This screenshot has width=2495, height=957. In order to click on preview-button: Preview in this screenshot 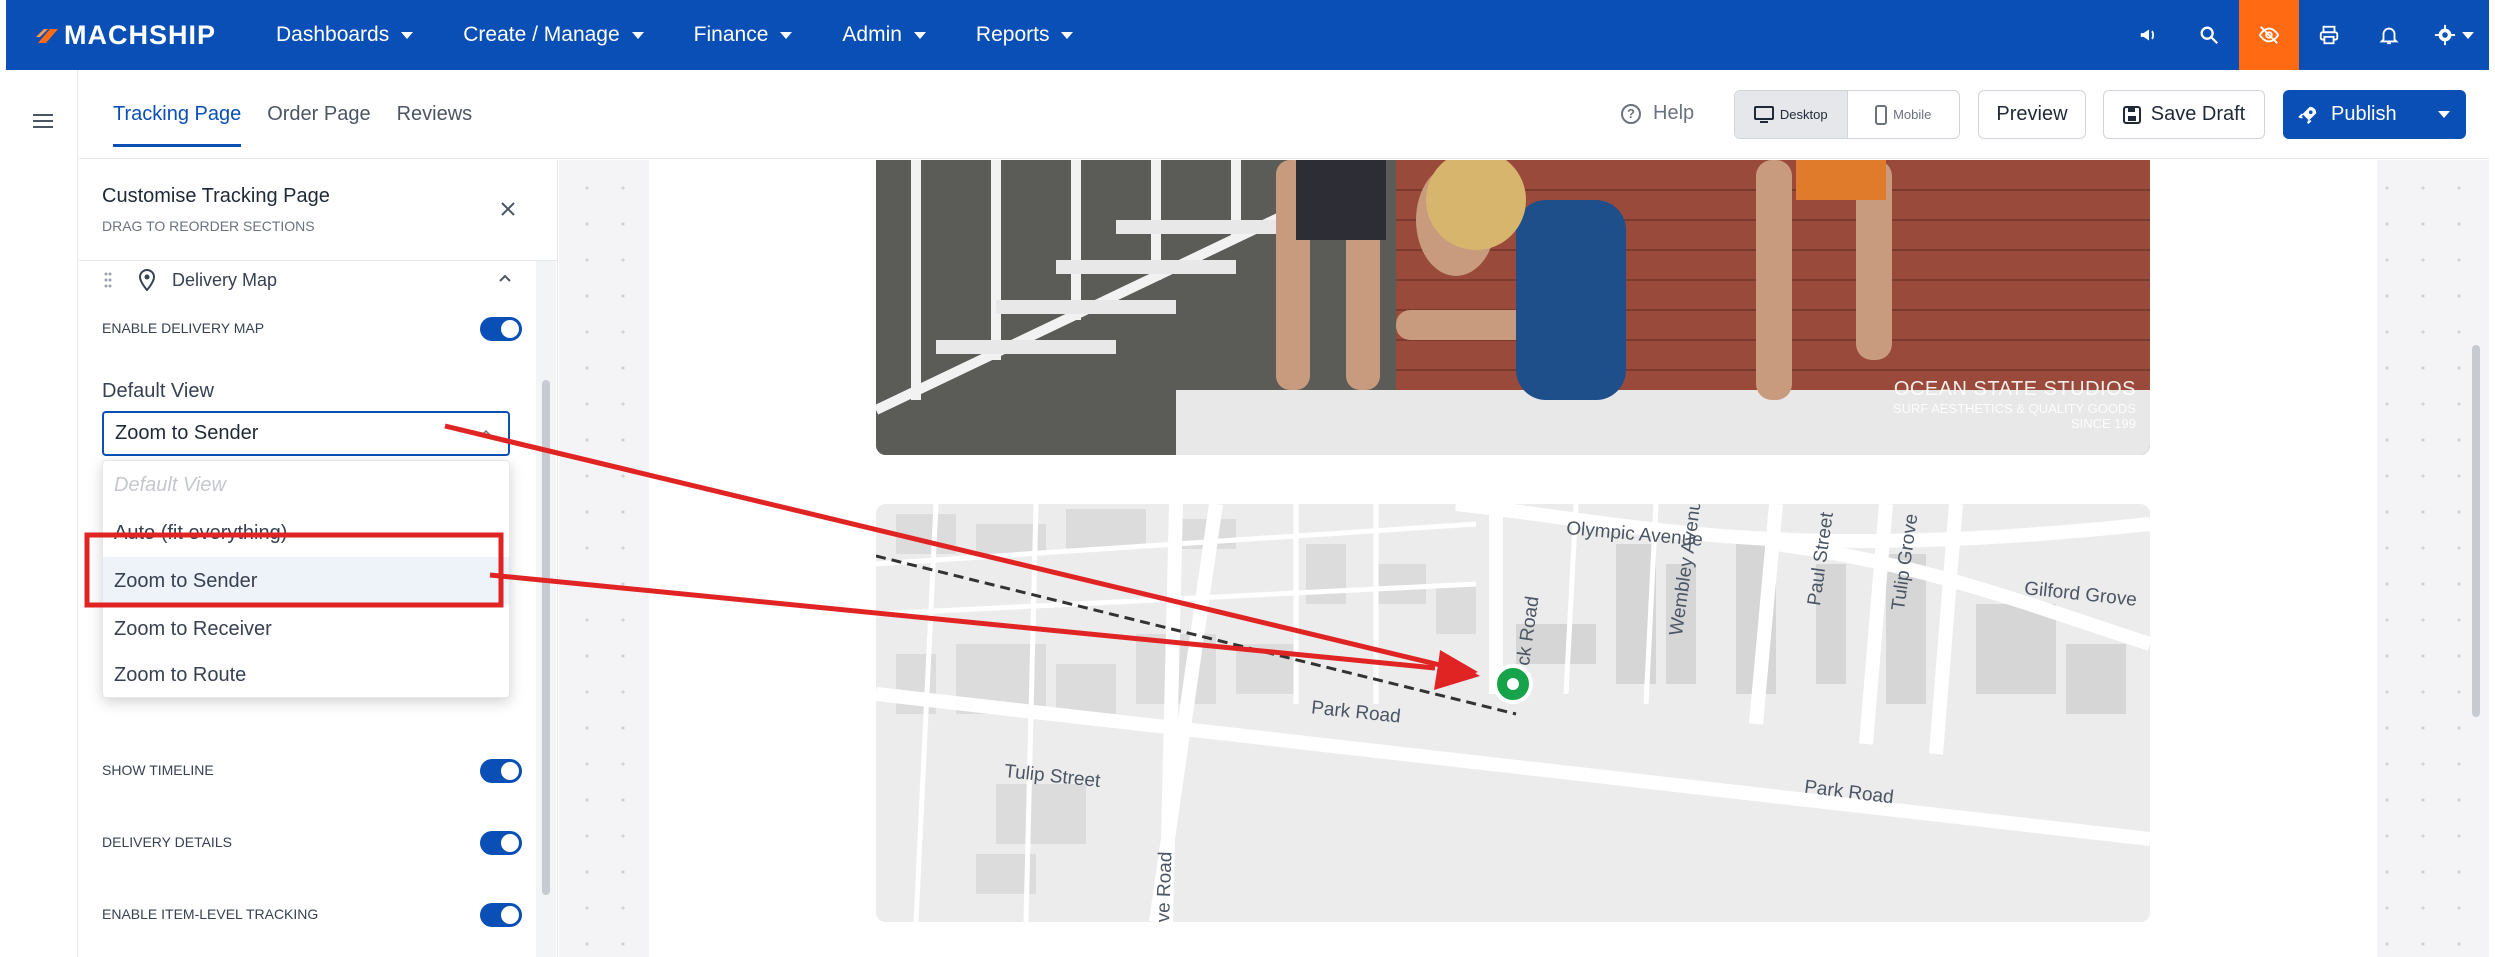, I will do `click(2032, 114)`.